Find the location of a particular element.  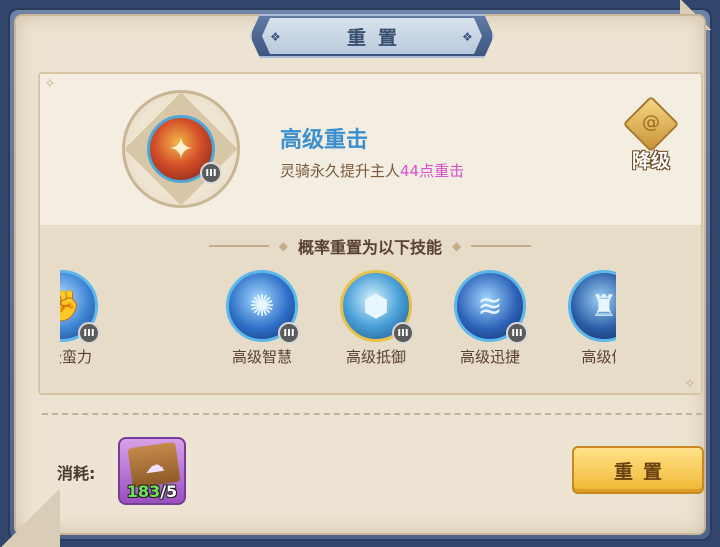

cost-count: 183/5 is located at coordinates (152, 491).